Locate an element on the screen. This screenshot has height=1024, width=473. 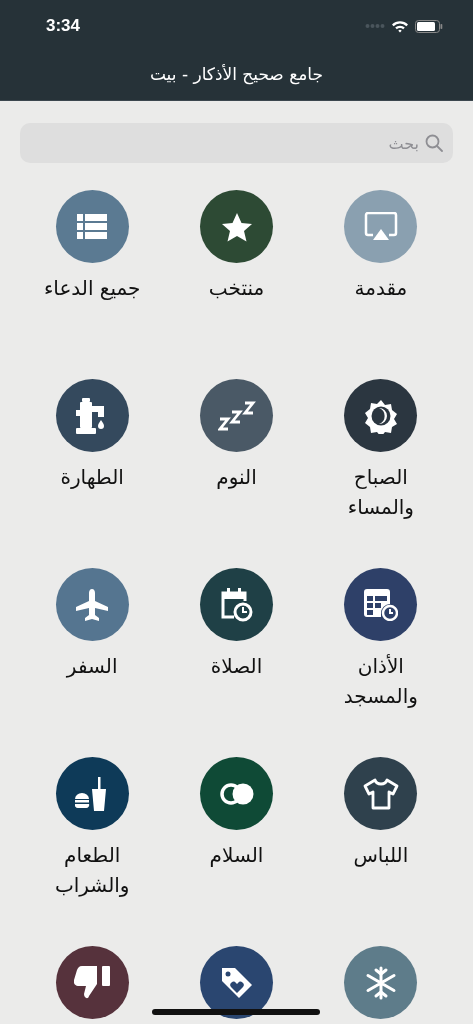
category-label: الطعام والشراب is located at coordinates (92, 870).